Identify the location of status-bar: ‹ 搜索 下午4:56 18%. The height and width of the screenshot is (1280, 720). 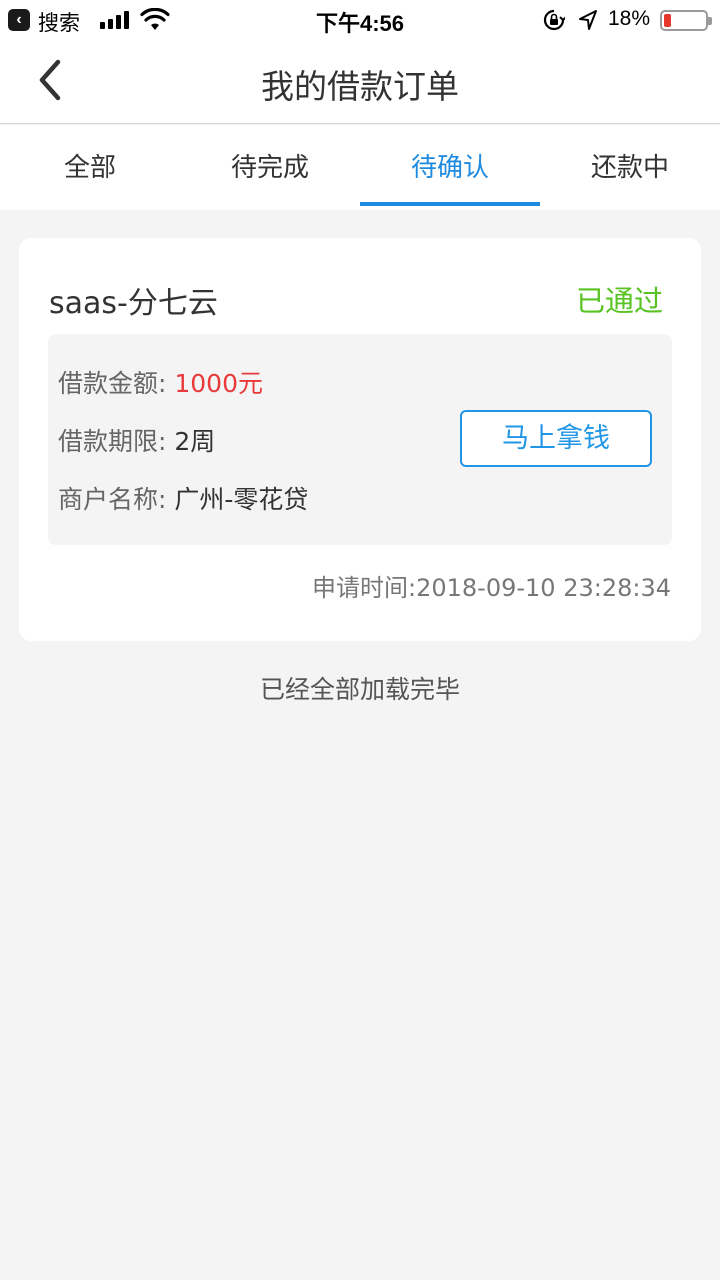
(360, 20).